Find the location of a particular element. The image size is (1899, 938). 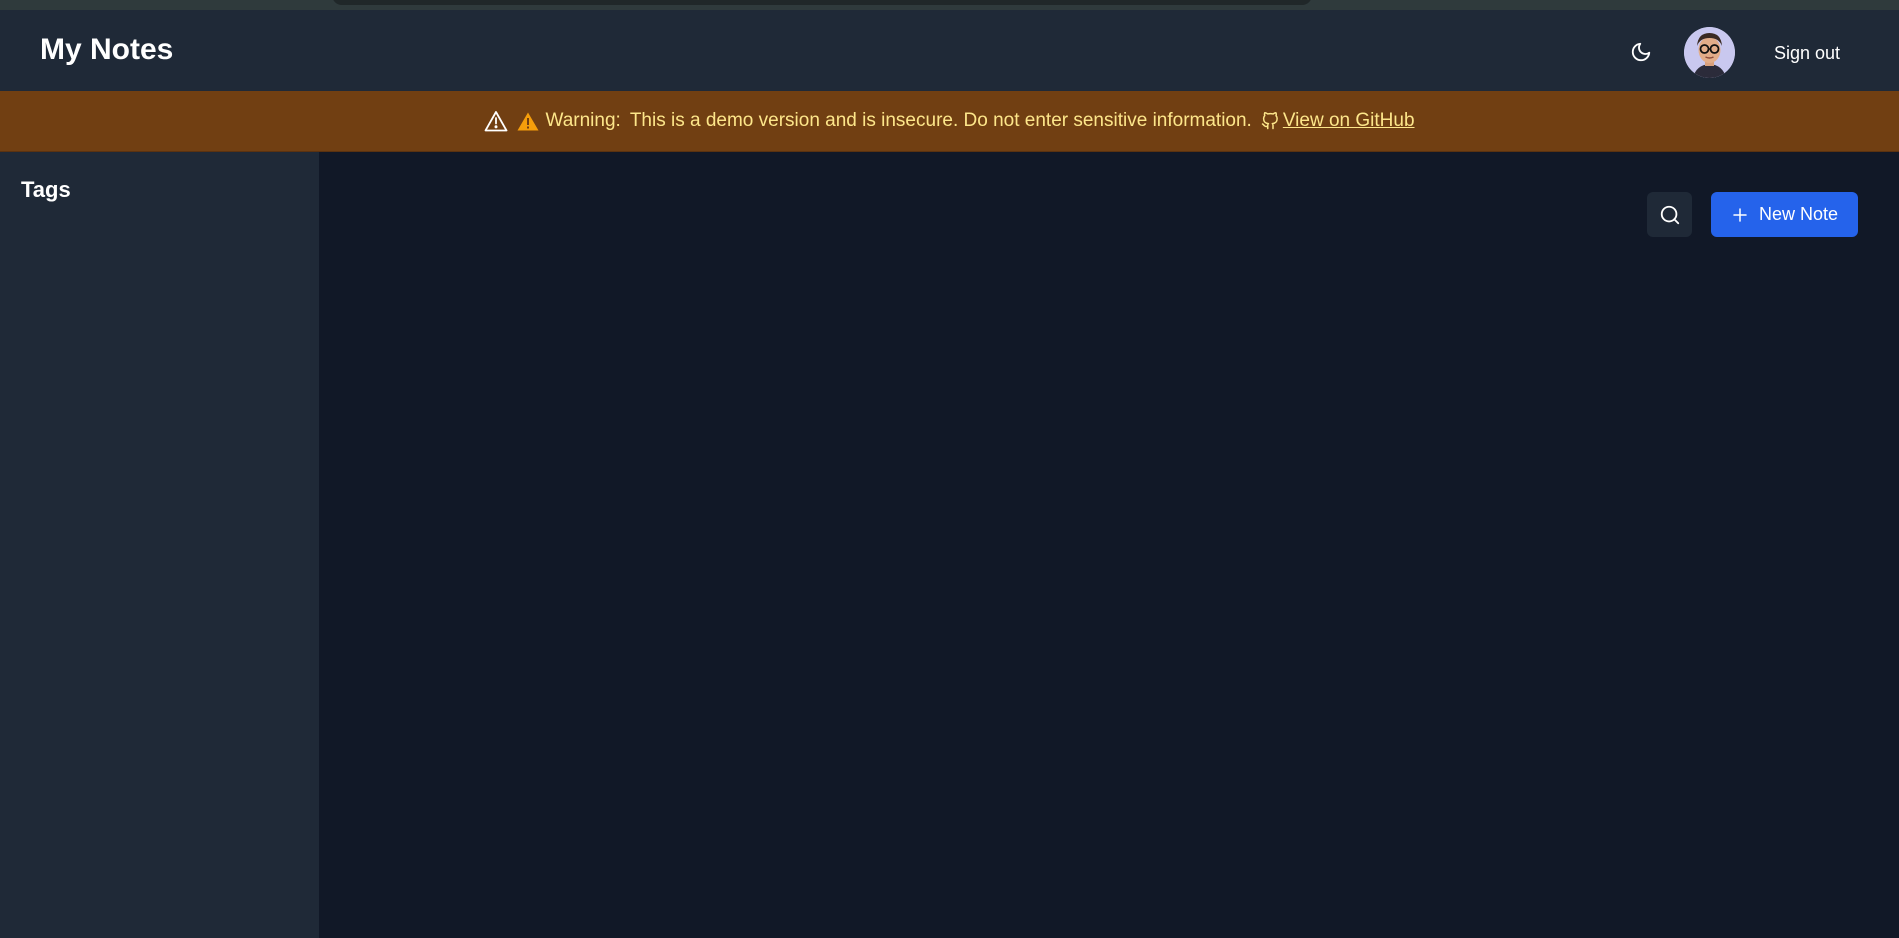

app-header: My Notes Sign out is located at coordinates (949, 50).